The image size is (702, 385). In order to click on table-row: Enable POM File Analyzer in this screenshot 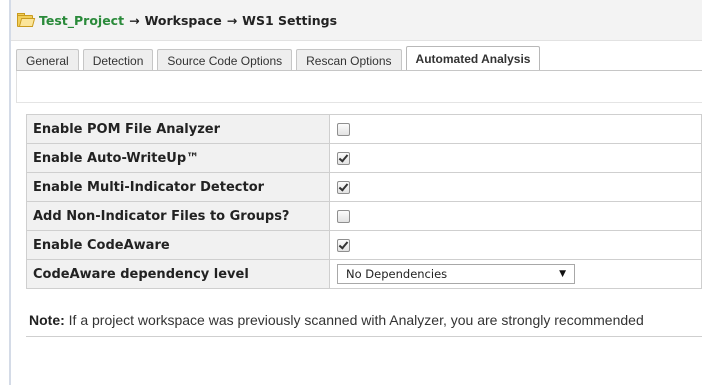, I will do `click(364, 129)`.